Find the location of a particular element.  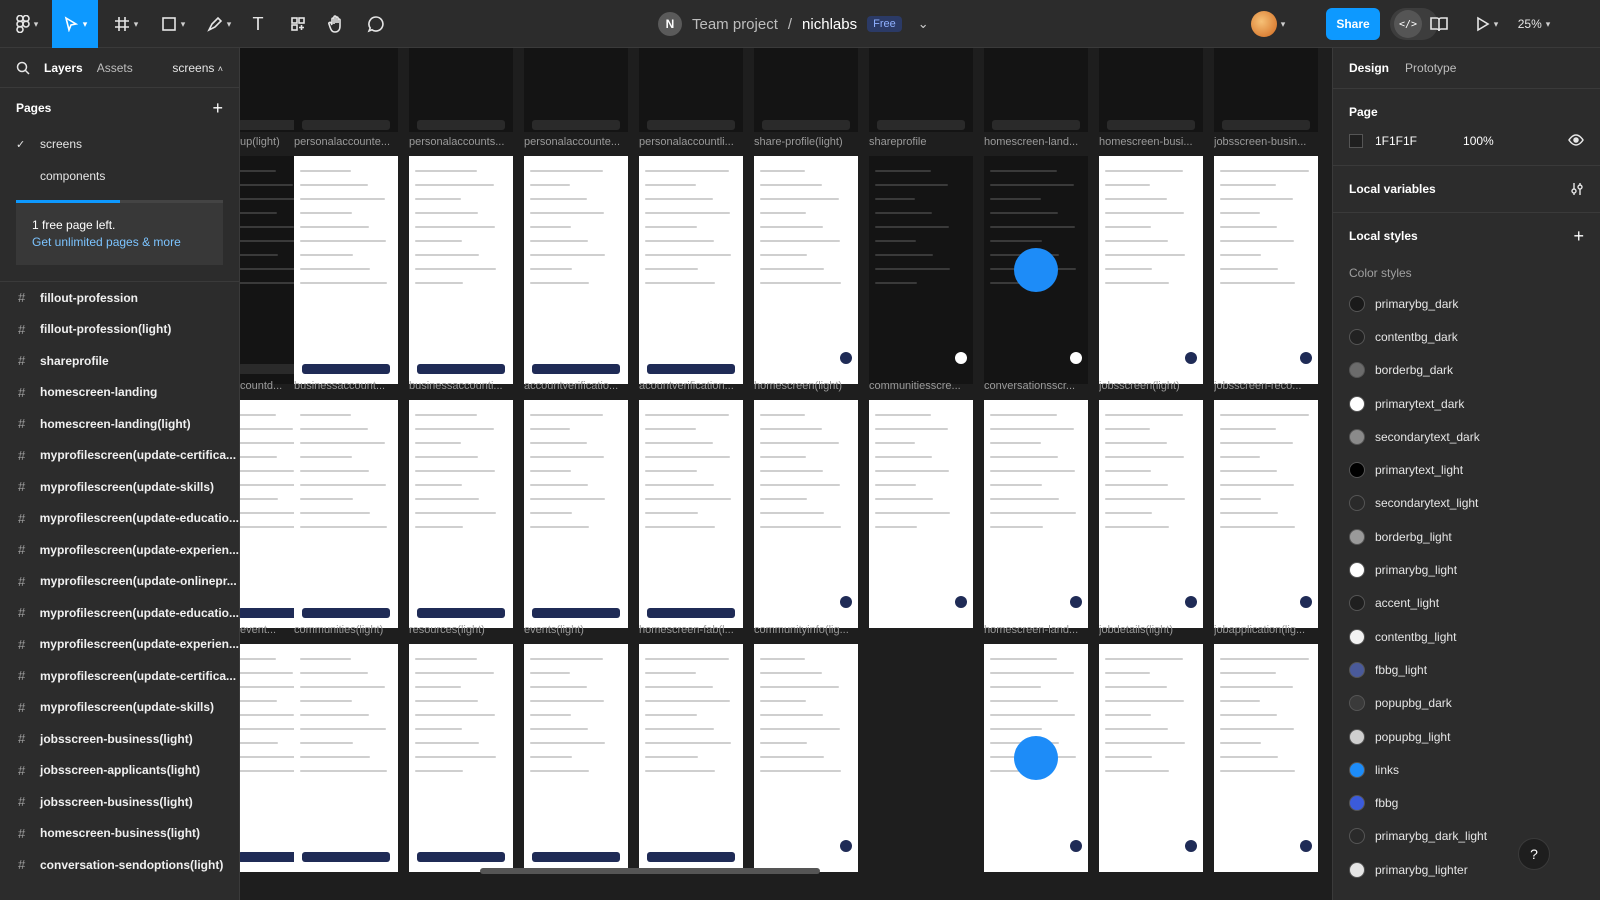

shape-tool-button: ▾ is located at coordinates (173, 24).